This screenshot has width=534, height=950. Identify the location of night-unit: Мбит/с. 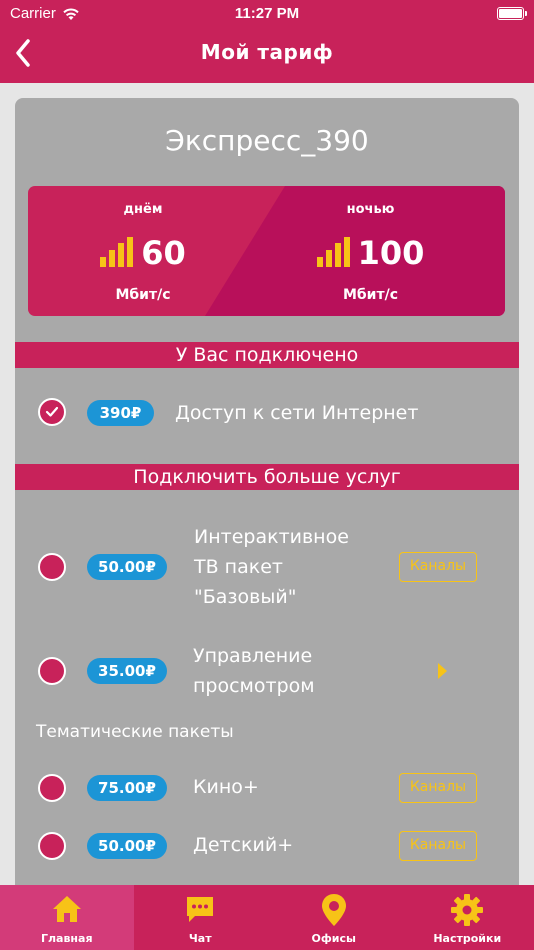
(370, 295).